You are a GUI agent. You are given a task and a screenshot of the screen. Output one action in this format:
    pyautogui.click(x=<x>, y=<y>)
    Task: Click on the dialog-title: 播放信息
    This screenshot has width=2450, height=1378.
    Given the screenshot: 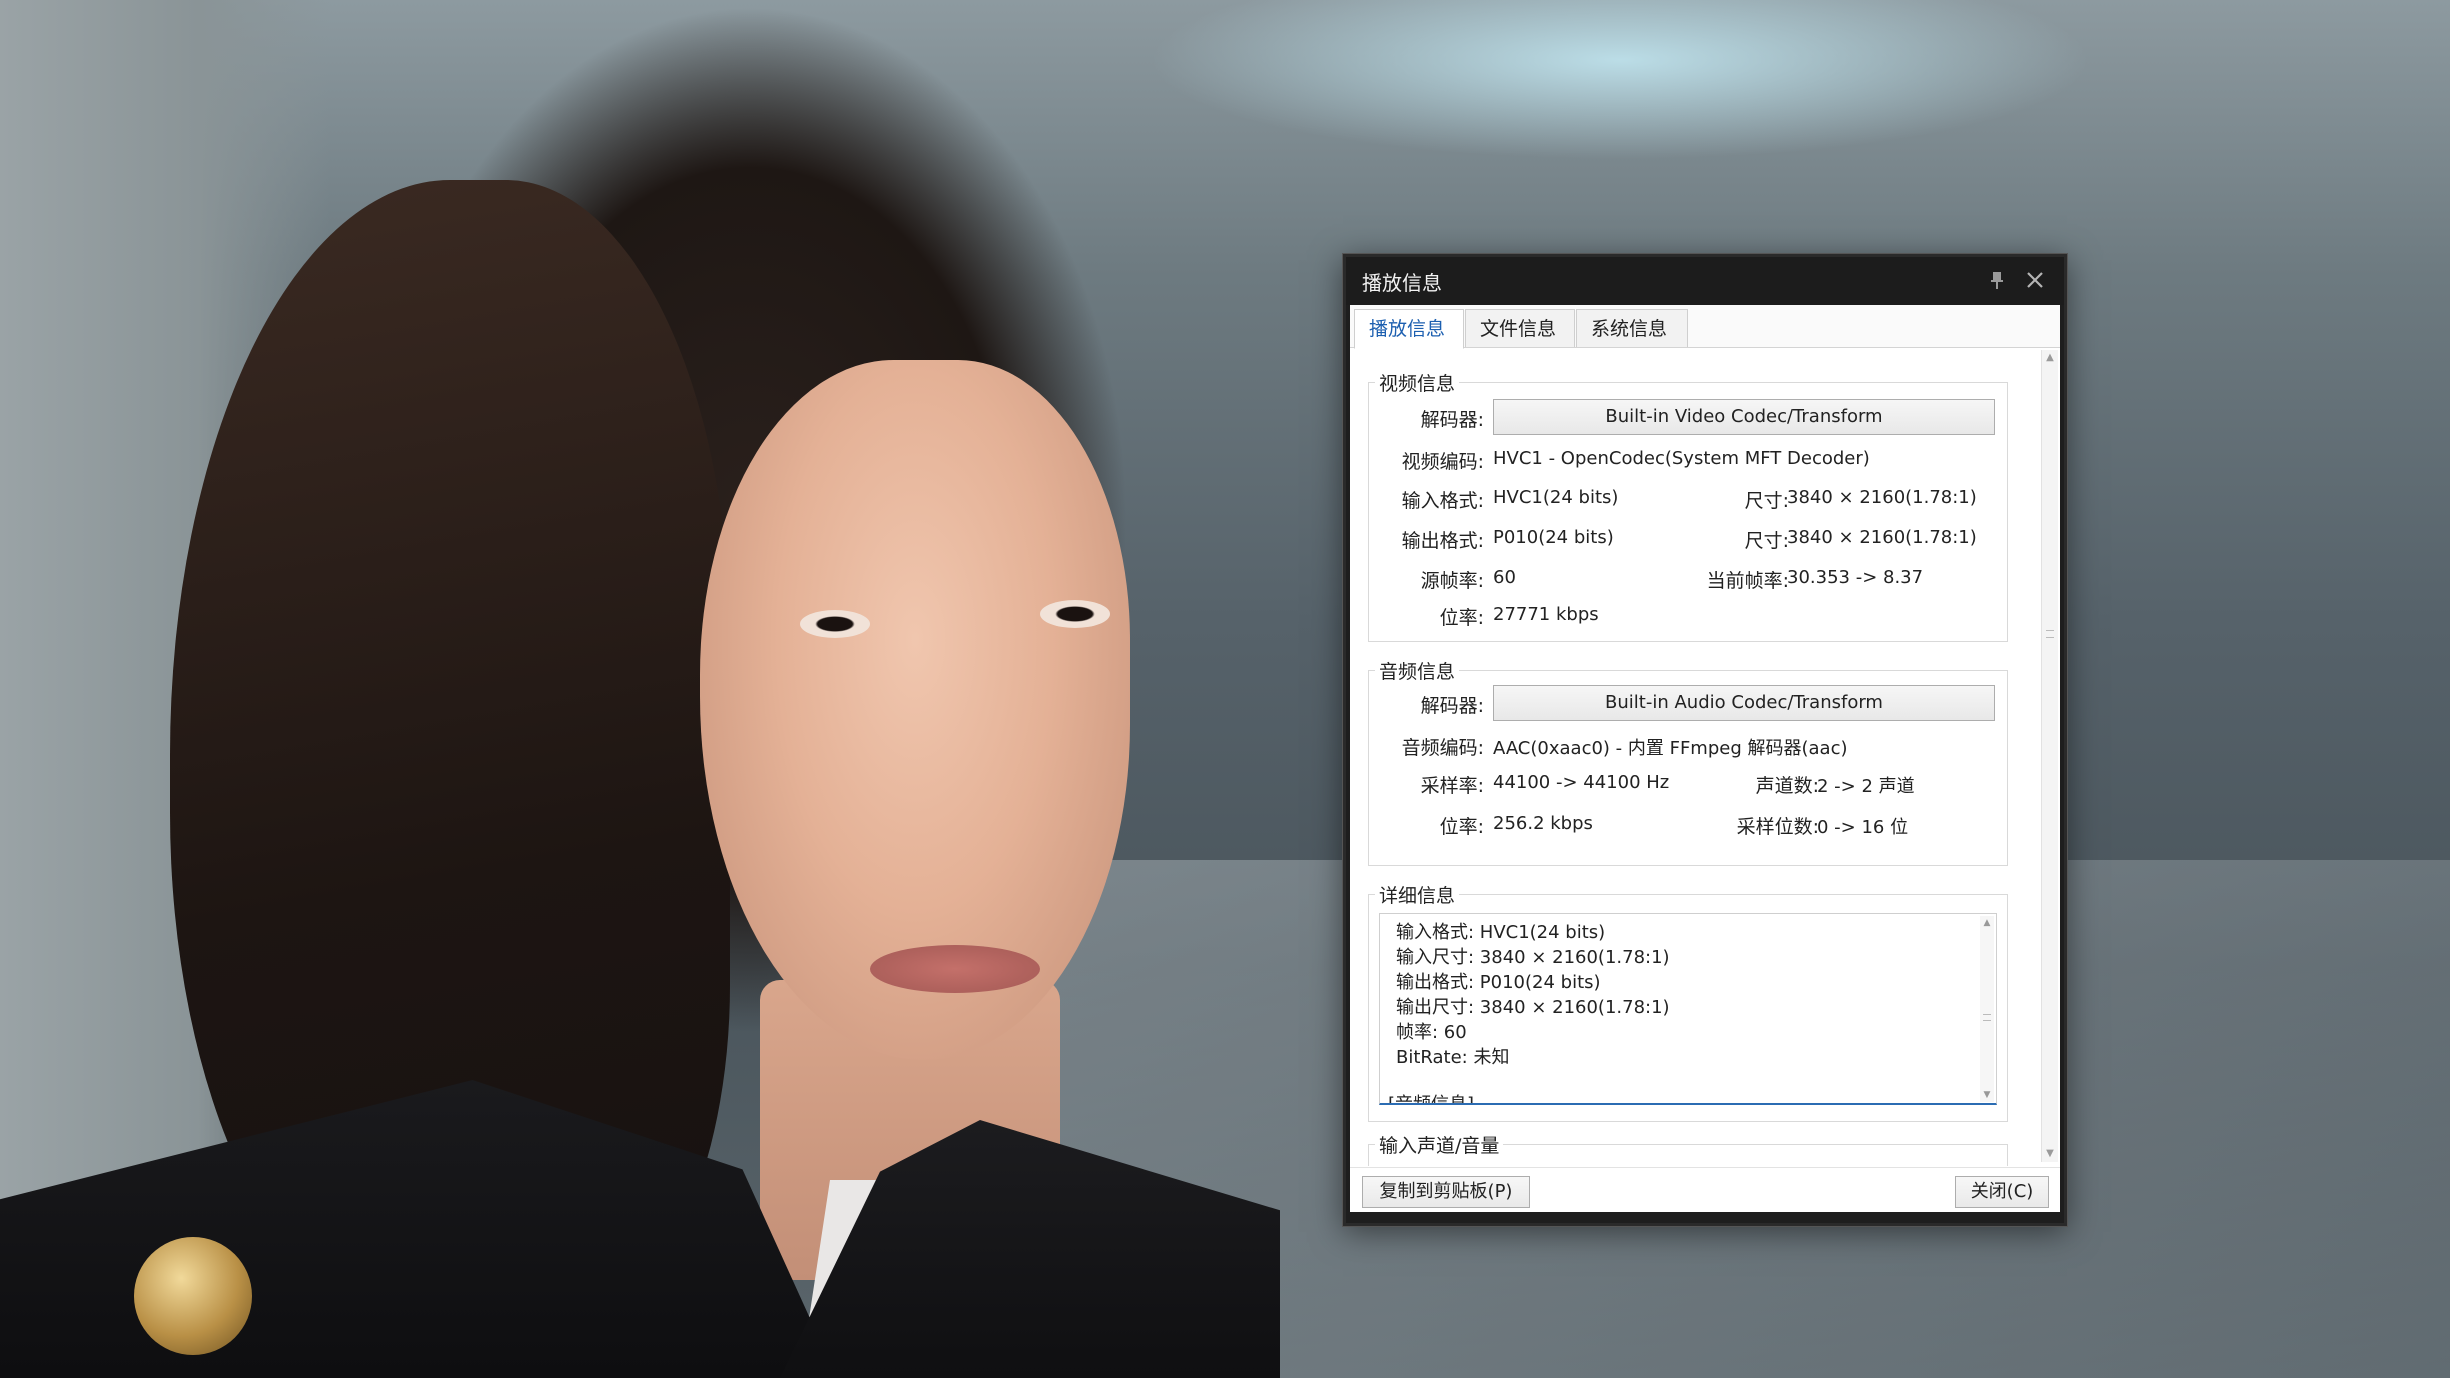 What is the action you would take?
    pyautogui.click(x=1402, y=283)
    